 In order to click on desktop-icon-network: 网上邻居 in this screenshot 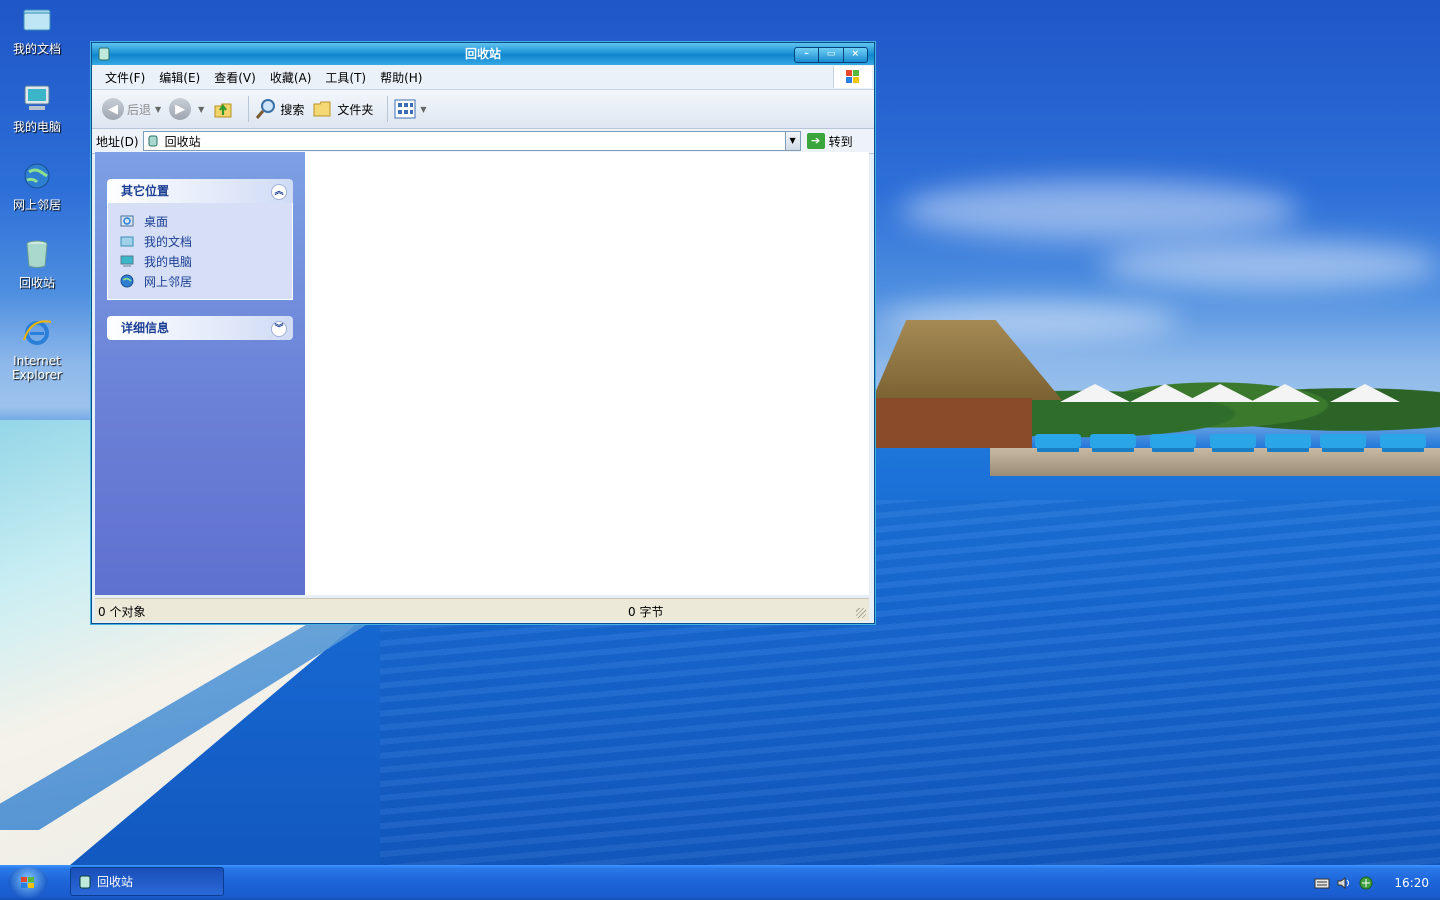, I will do `click(37, 186)`.